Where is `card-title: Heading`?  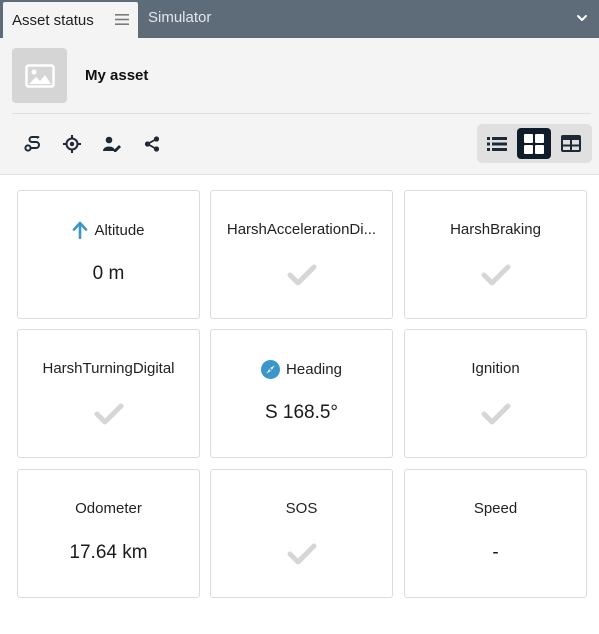
card-title: Heading is located at coordinates (301, 369).